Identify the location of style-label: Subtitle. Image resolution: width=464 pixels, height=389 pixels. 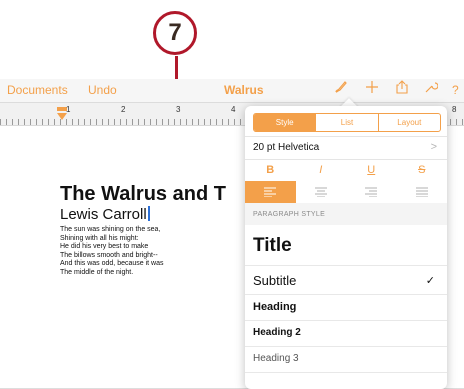
(275, 280).